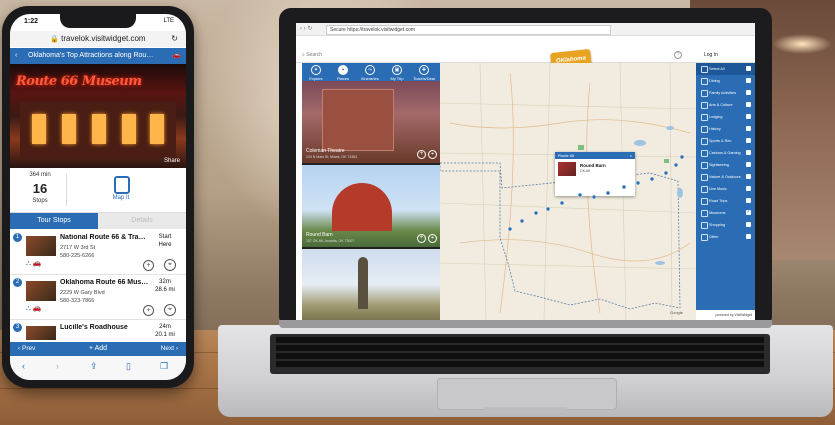 The height and width of the screenshot is (425, 835). I want to click on nav-places: ⌖ Places, so click(343, 73).